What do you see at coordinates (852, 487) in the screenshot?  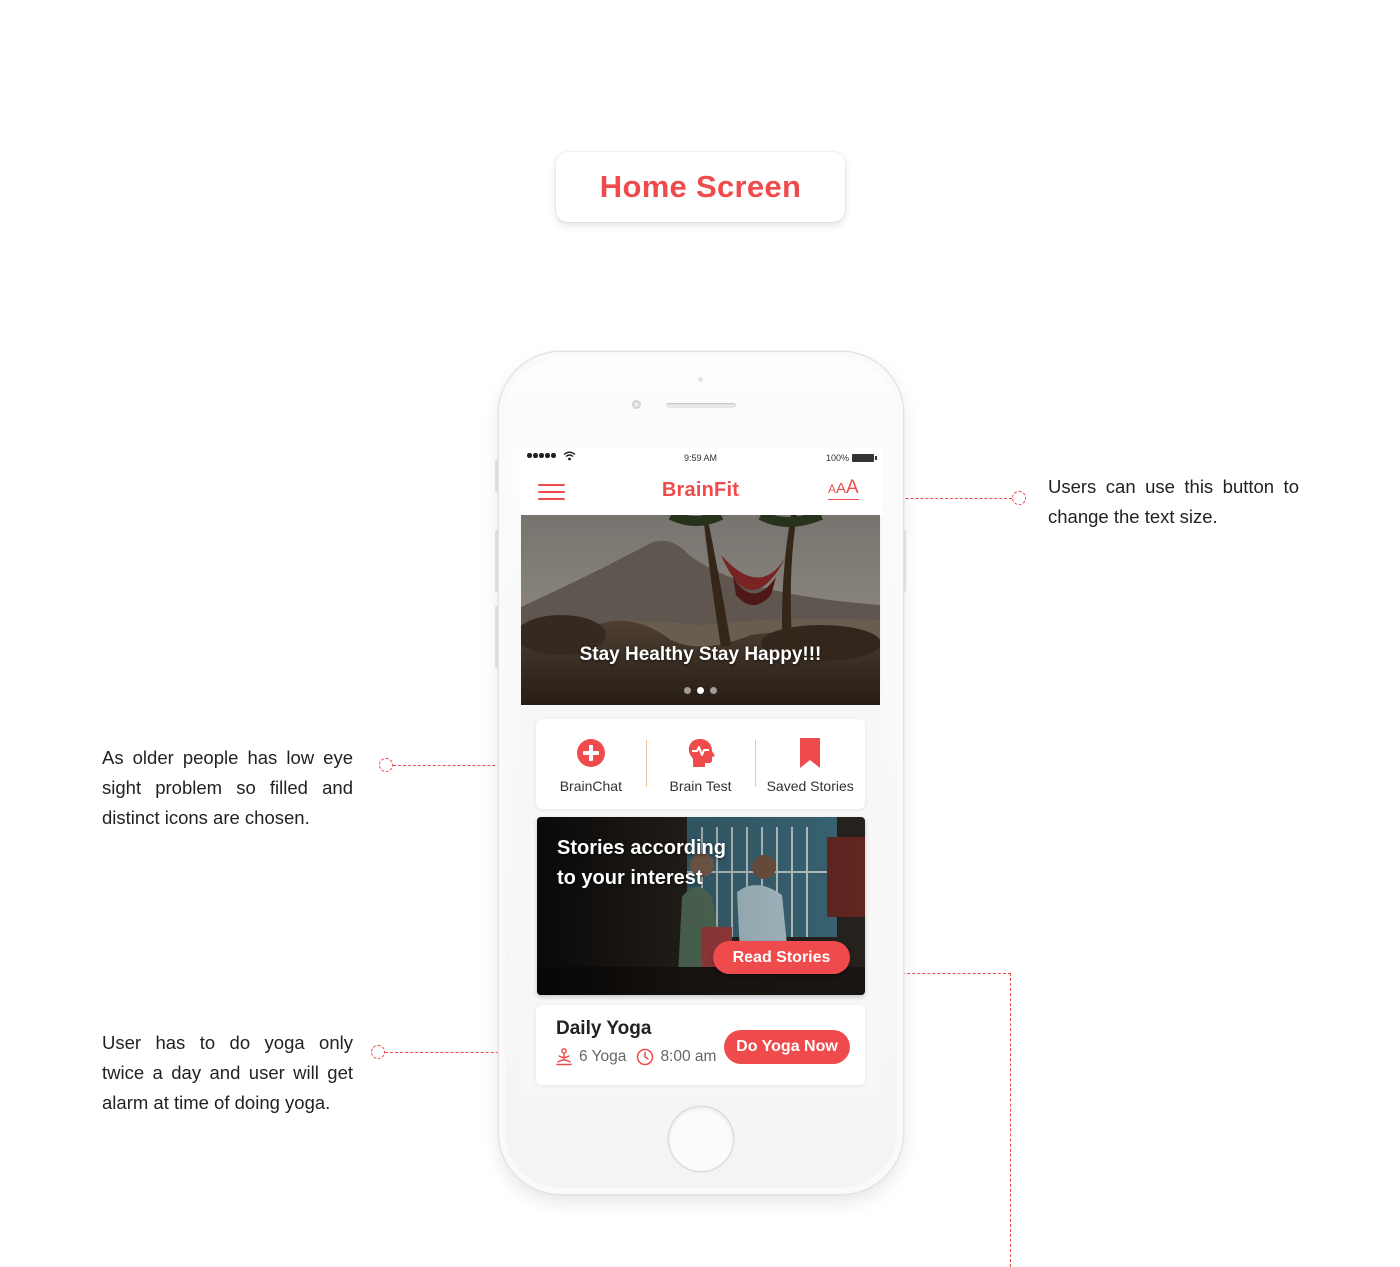 I see `text-size-large: A` at bounding box center [852, 487].